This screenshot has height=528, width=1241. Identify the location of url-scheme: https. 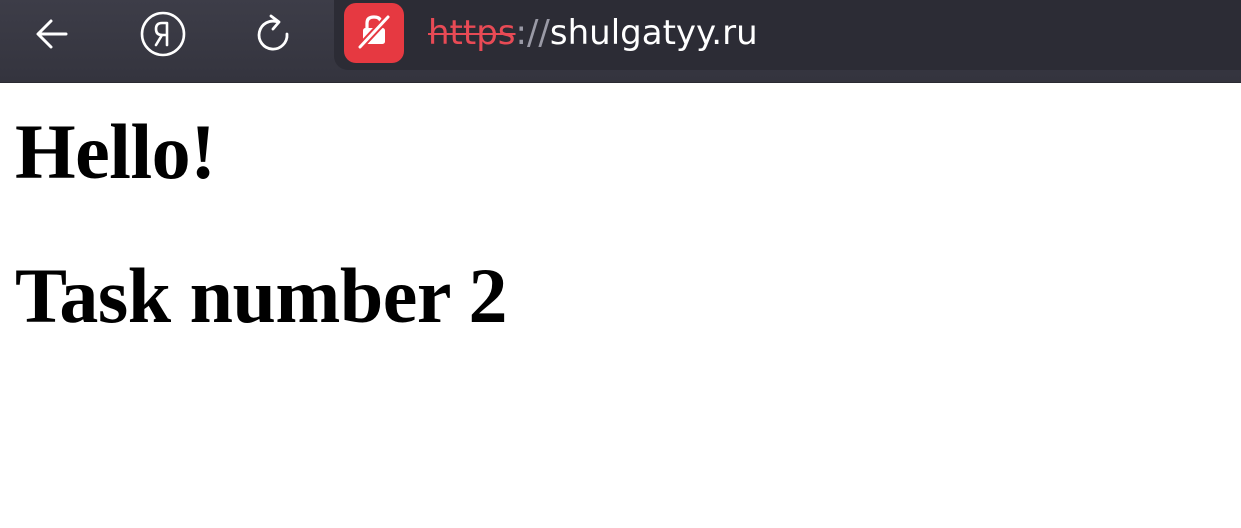
(472, 33).